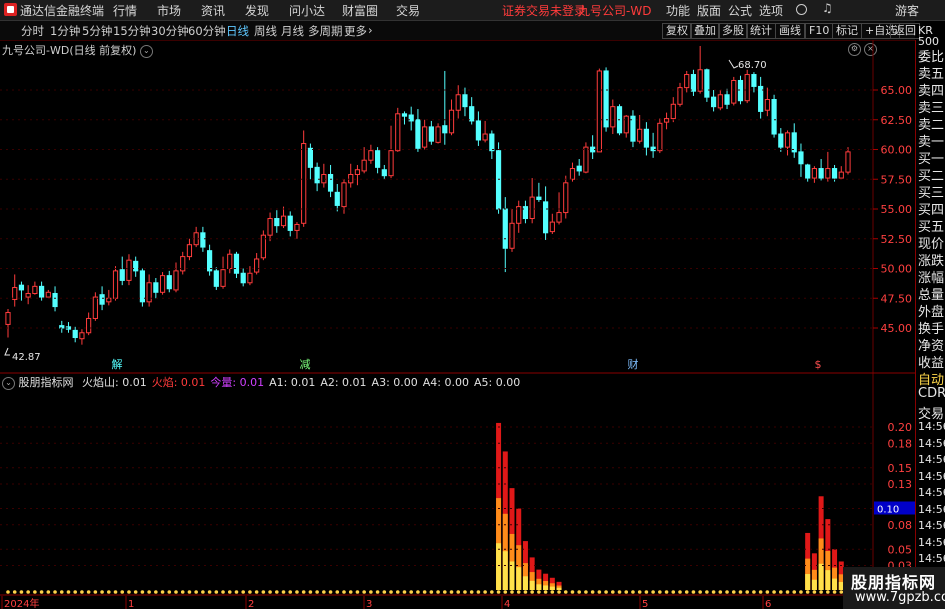  Describe the element at coordinates (292, 31) in the screenshot. I see `period-monthly: 月线` at that location.